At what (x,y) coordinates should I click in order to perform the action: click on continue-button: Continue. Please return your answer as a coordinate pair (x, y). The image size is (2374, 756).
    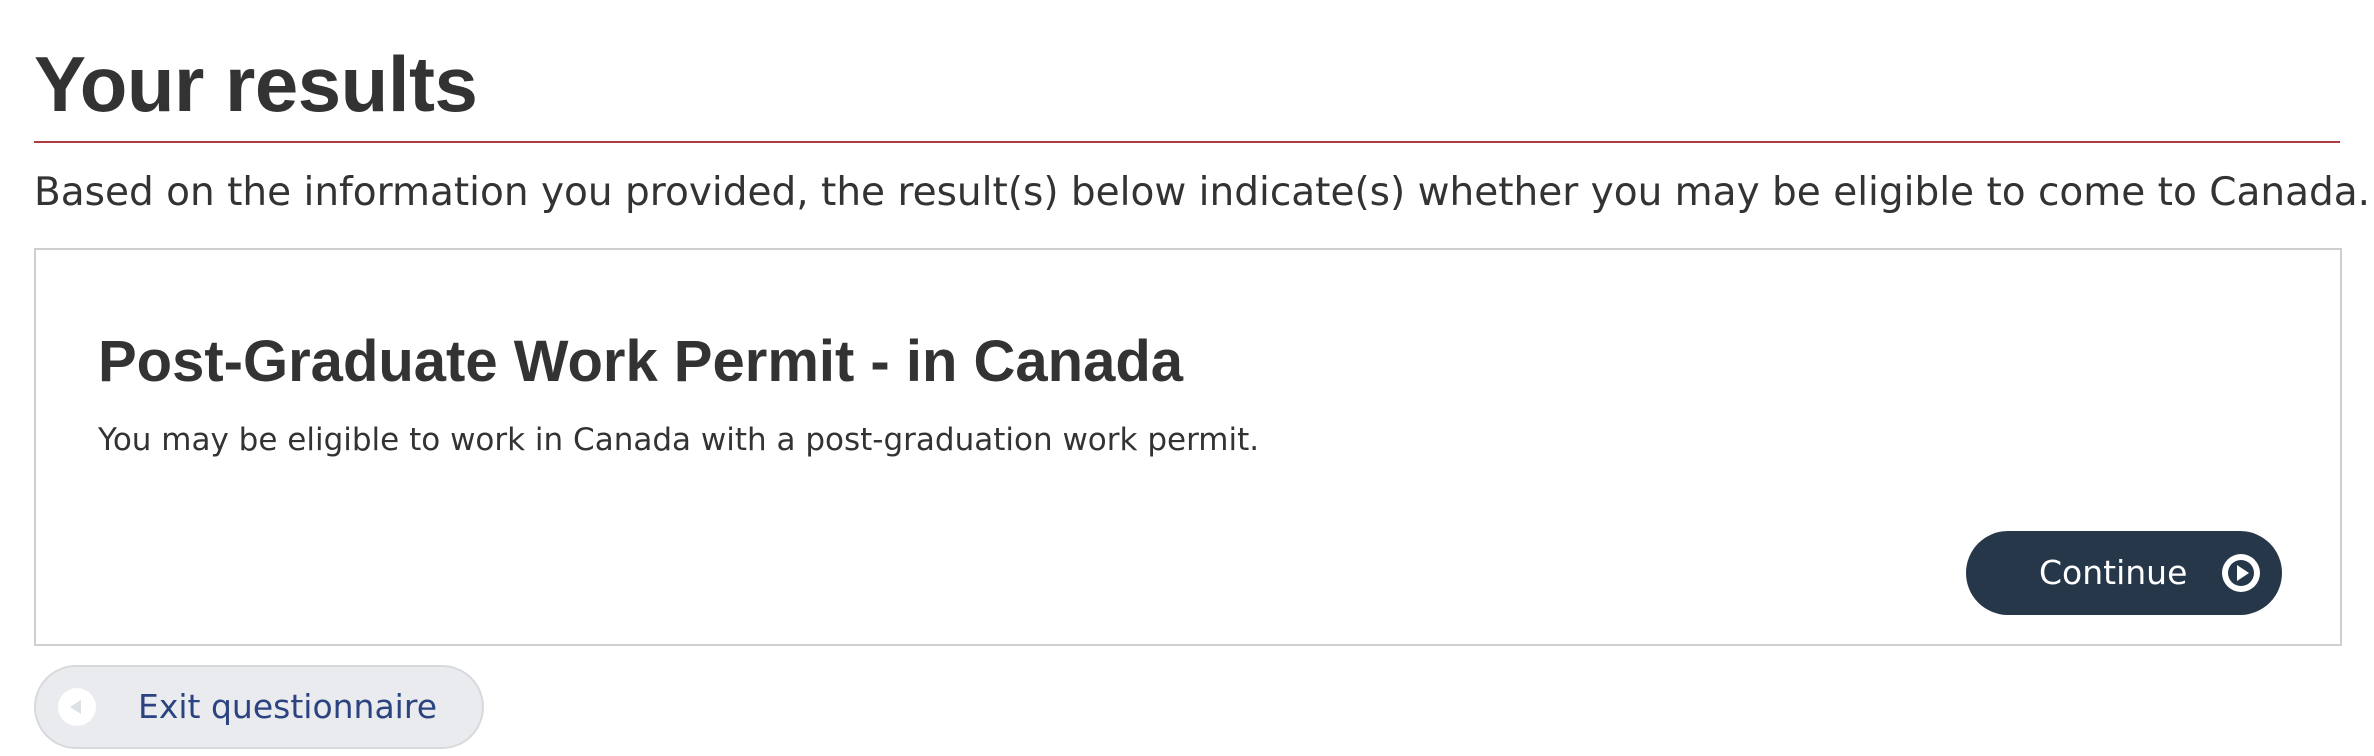
    Looking at the image, I should click on (2124, 573).